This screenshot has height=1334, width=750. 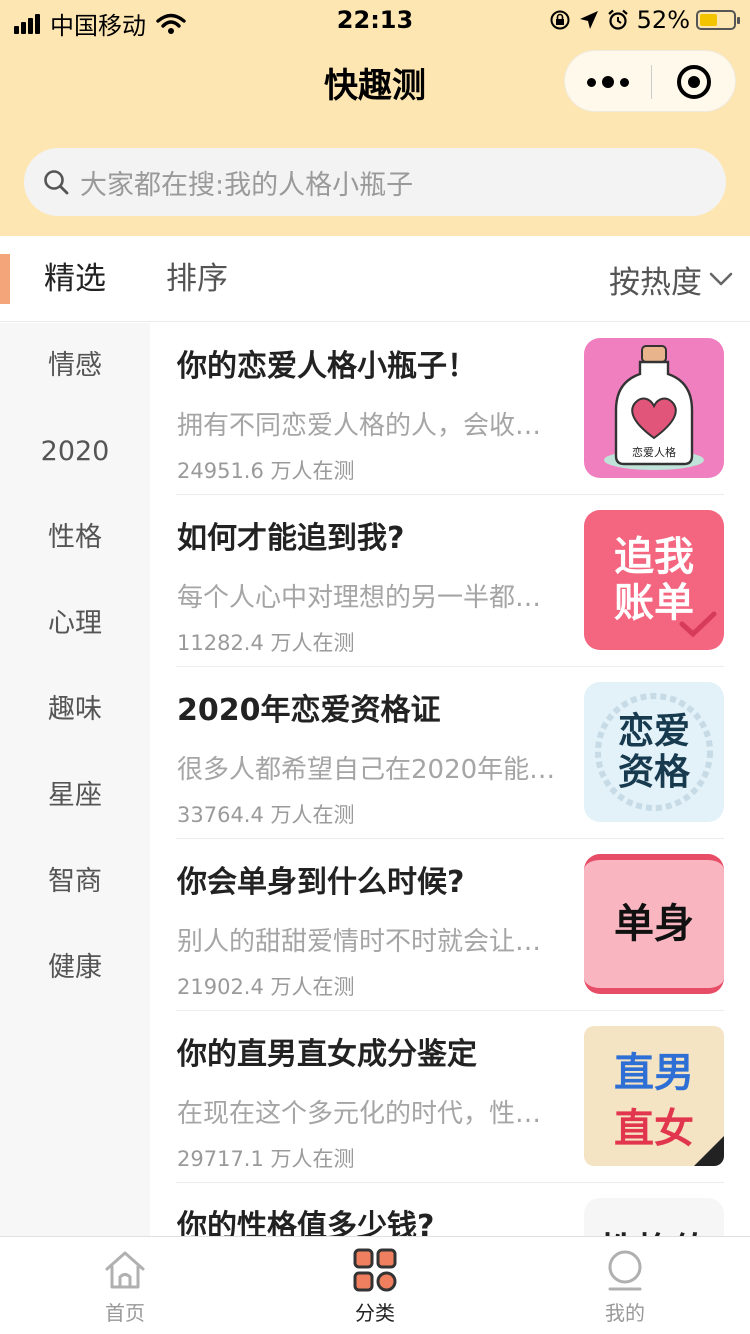 What do you see at coordinates (56, 182) in the screenshot?
I see `search-icon` at bounding box center [56, 182].